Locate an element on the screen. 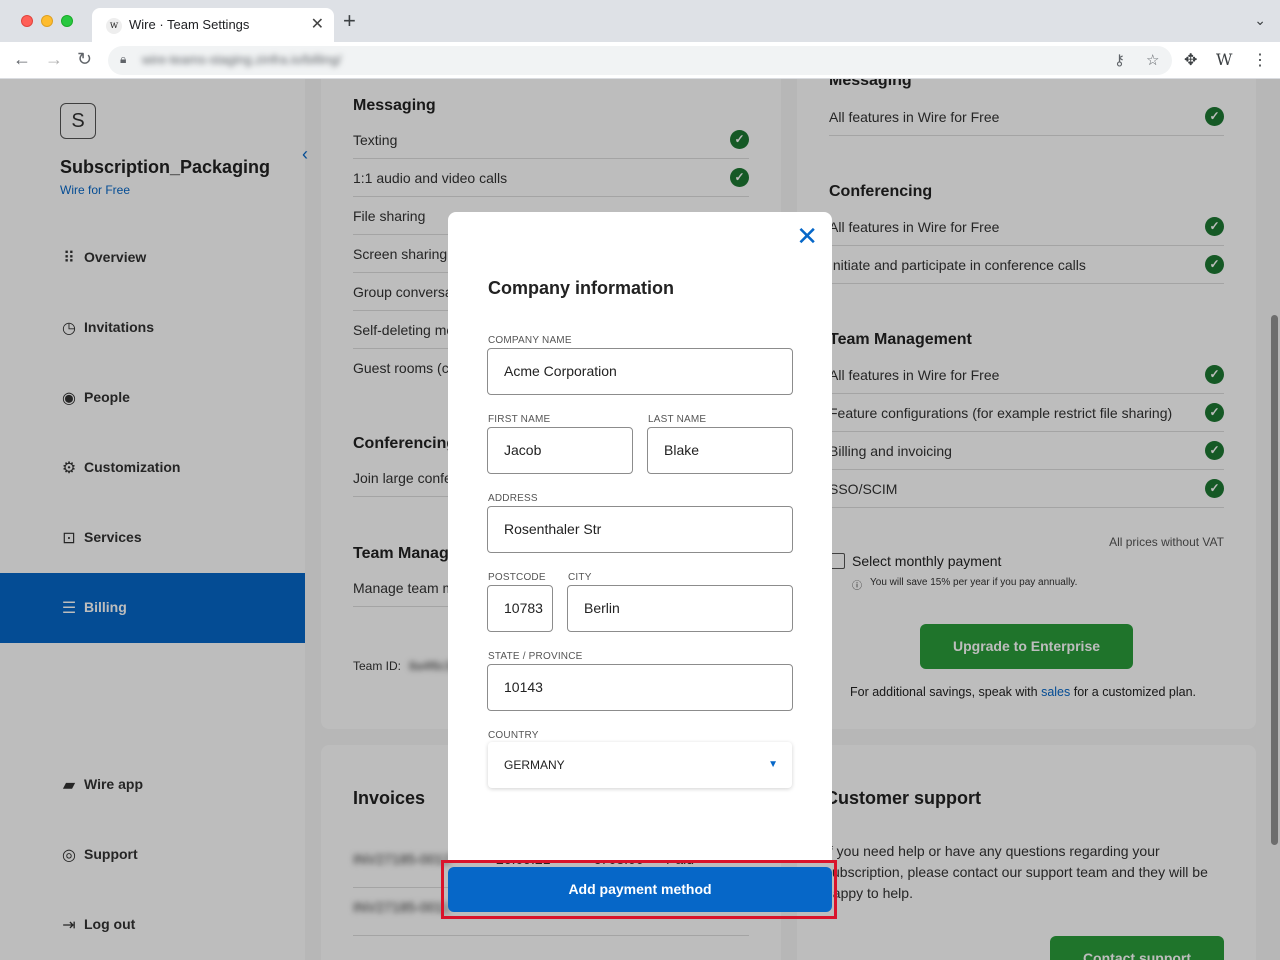 This screenshot has width=1280, height=960. window-close-button is located at coordinates (27, 21).